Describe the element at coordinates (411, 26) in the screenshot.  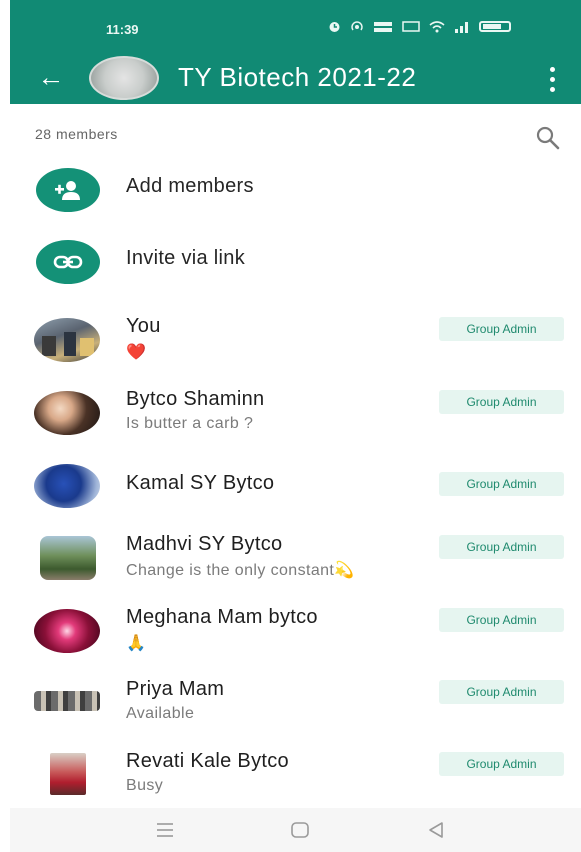
I see `volte-icon` at that location.